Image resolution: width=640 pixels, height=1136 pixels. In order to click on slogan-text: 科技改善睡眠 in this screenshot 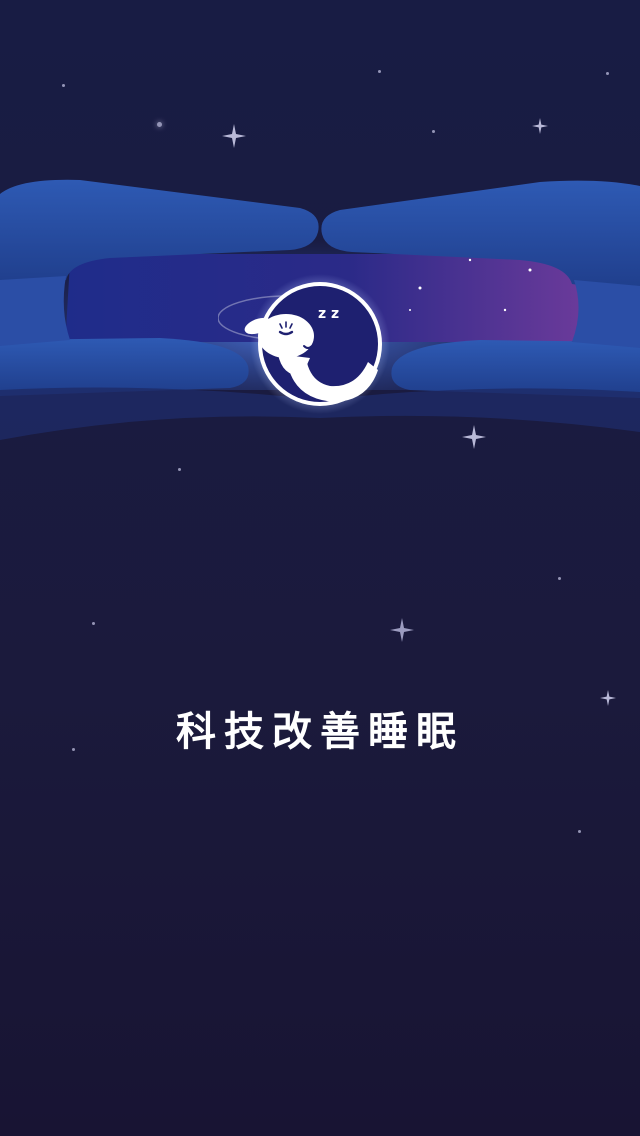, I will do `click(320, 732)`.